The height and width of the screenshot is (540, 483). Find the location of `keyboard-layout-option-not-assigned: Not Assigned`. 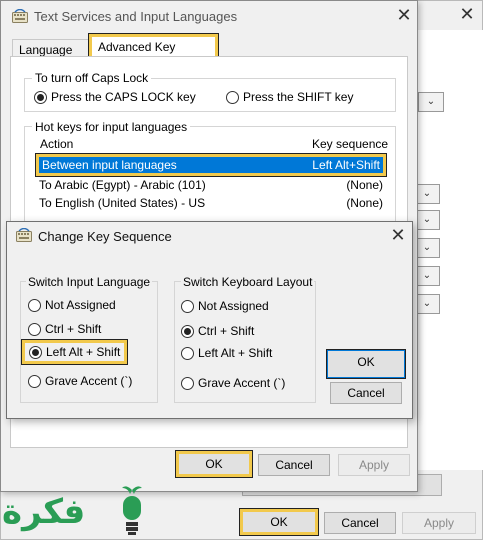

keyboard-layout-option-not-assigned: Not Assigned is located at coordinates (225, 306).